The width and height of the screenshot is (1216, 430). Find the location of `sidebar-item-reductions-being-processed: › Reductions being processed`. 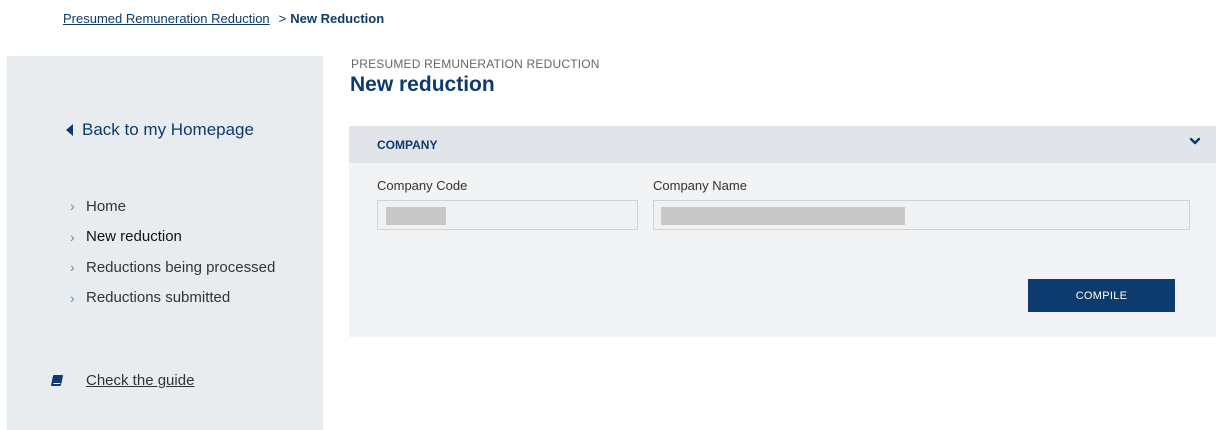

sidebar-item-reductions-being-processed: › Reductions being processed is located at coordinates (172, 267).